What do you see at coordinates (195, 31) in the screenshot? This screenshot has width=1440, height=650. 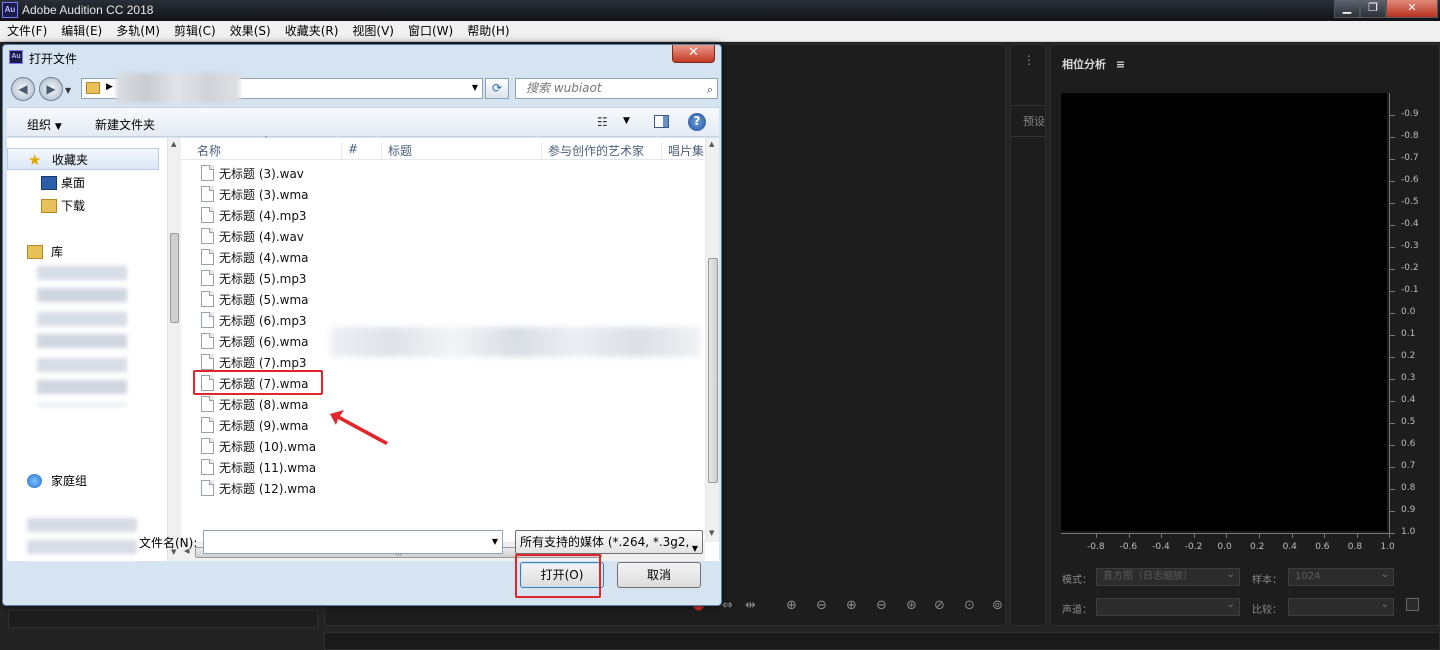 I see `menu-clip: 剪辑(C)` at bounding box center [195, 31].